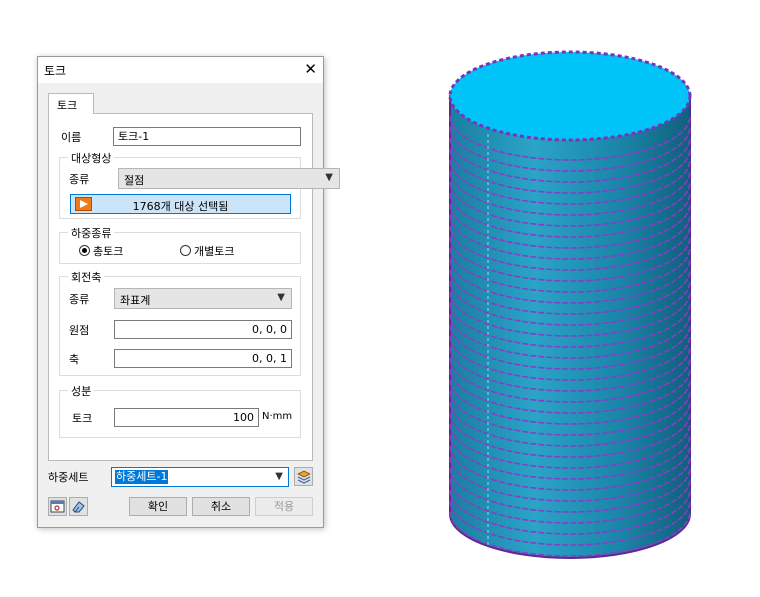 The height and width of the screenshot is (597, 760). I want to click on axis-type-value: 좌표계, so click(135, 300).